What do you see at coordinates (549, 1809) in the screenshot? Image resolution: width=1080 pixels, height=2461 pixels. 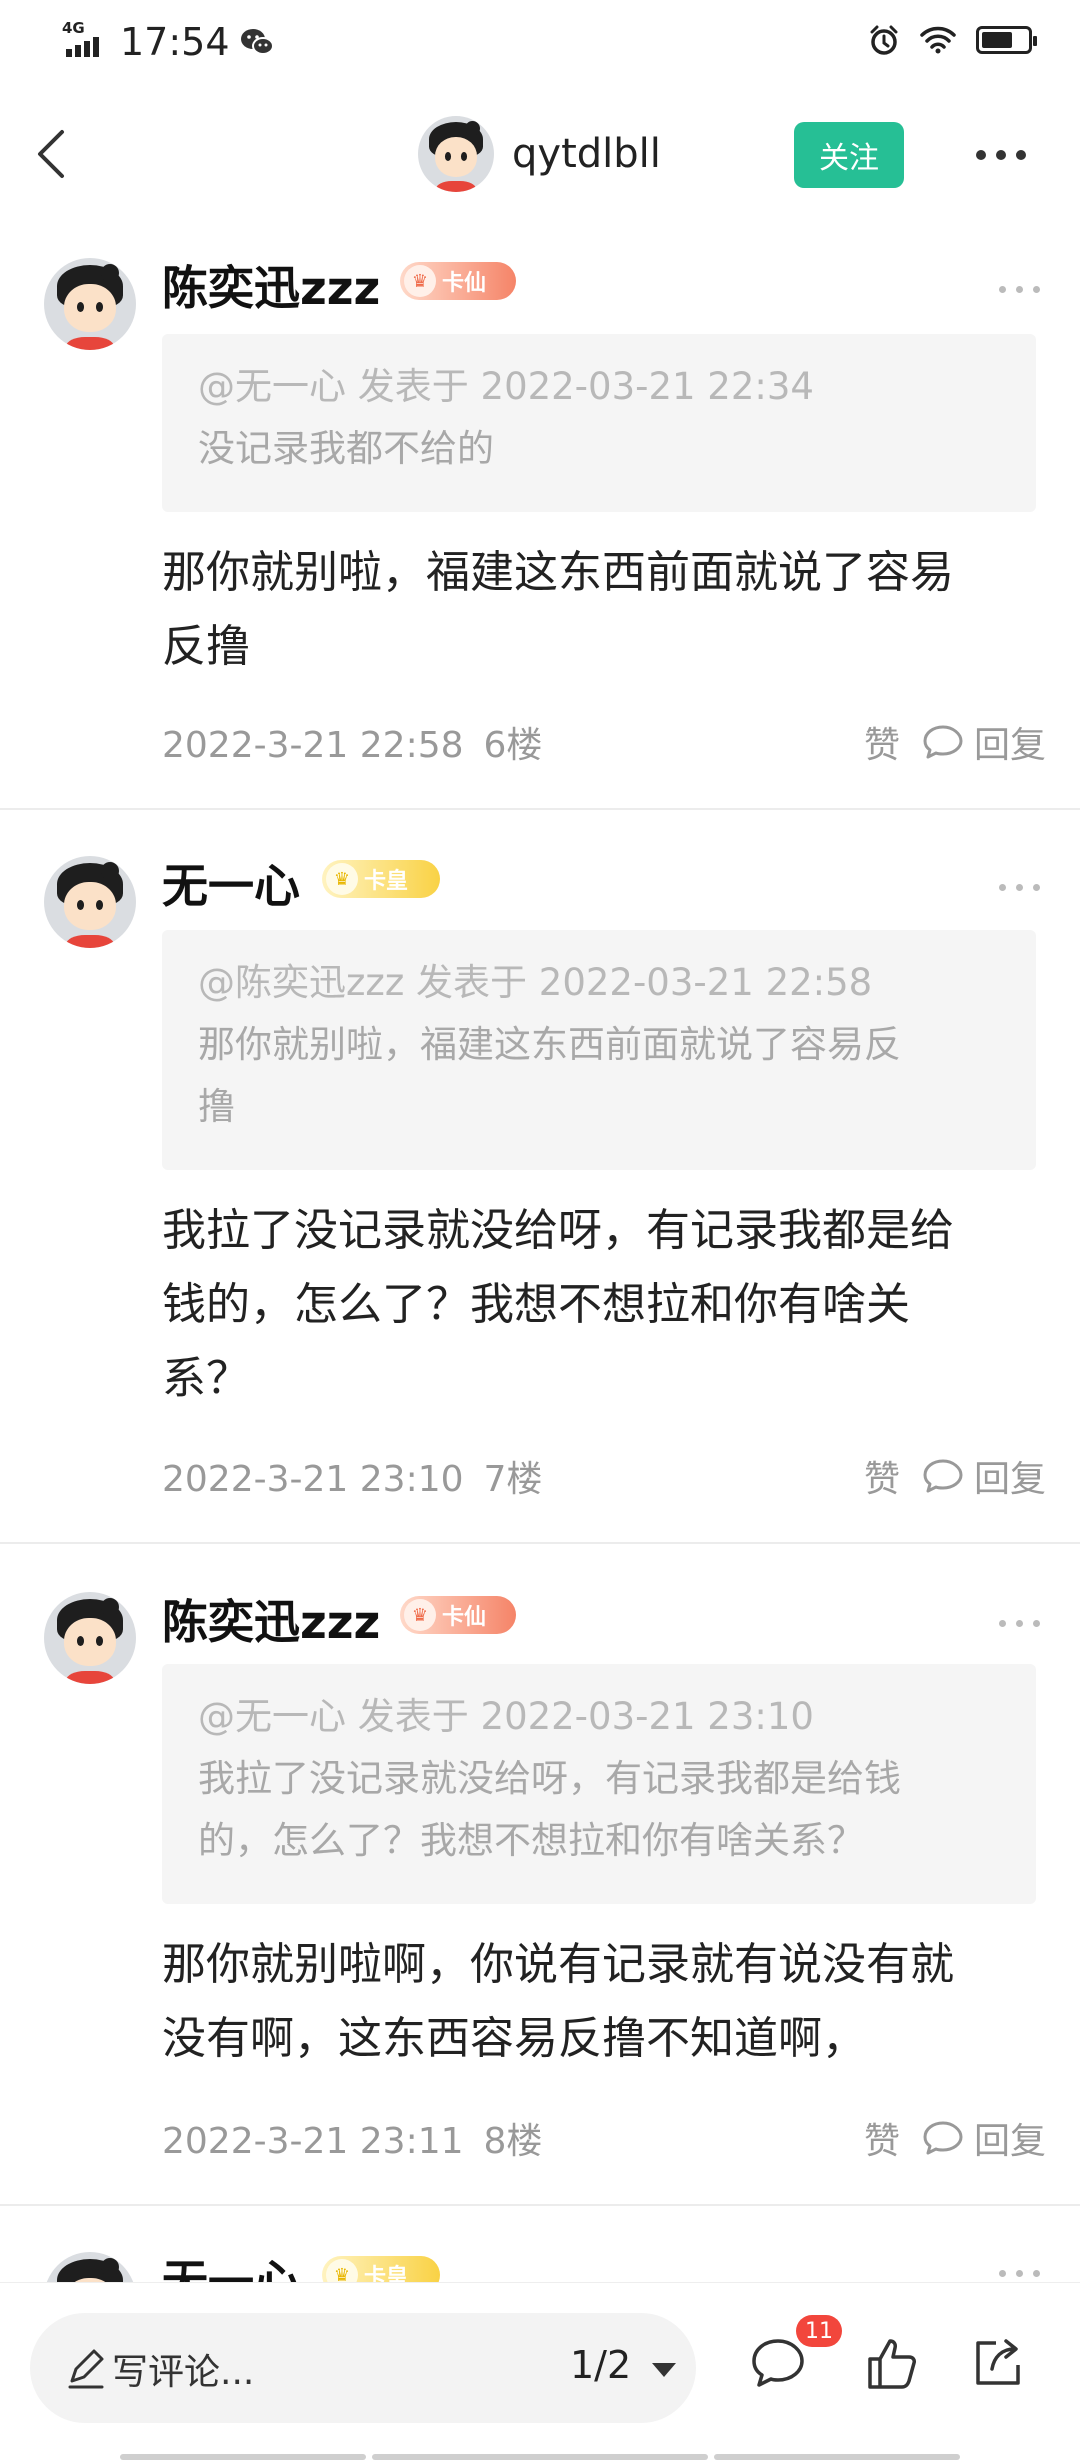 I see `quote-body: 我拉了没记录就没给呀，有记录我都是给钱 的，怎么了？我想不想拉和你有啥关系？` at bounding box center [549, 1809].